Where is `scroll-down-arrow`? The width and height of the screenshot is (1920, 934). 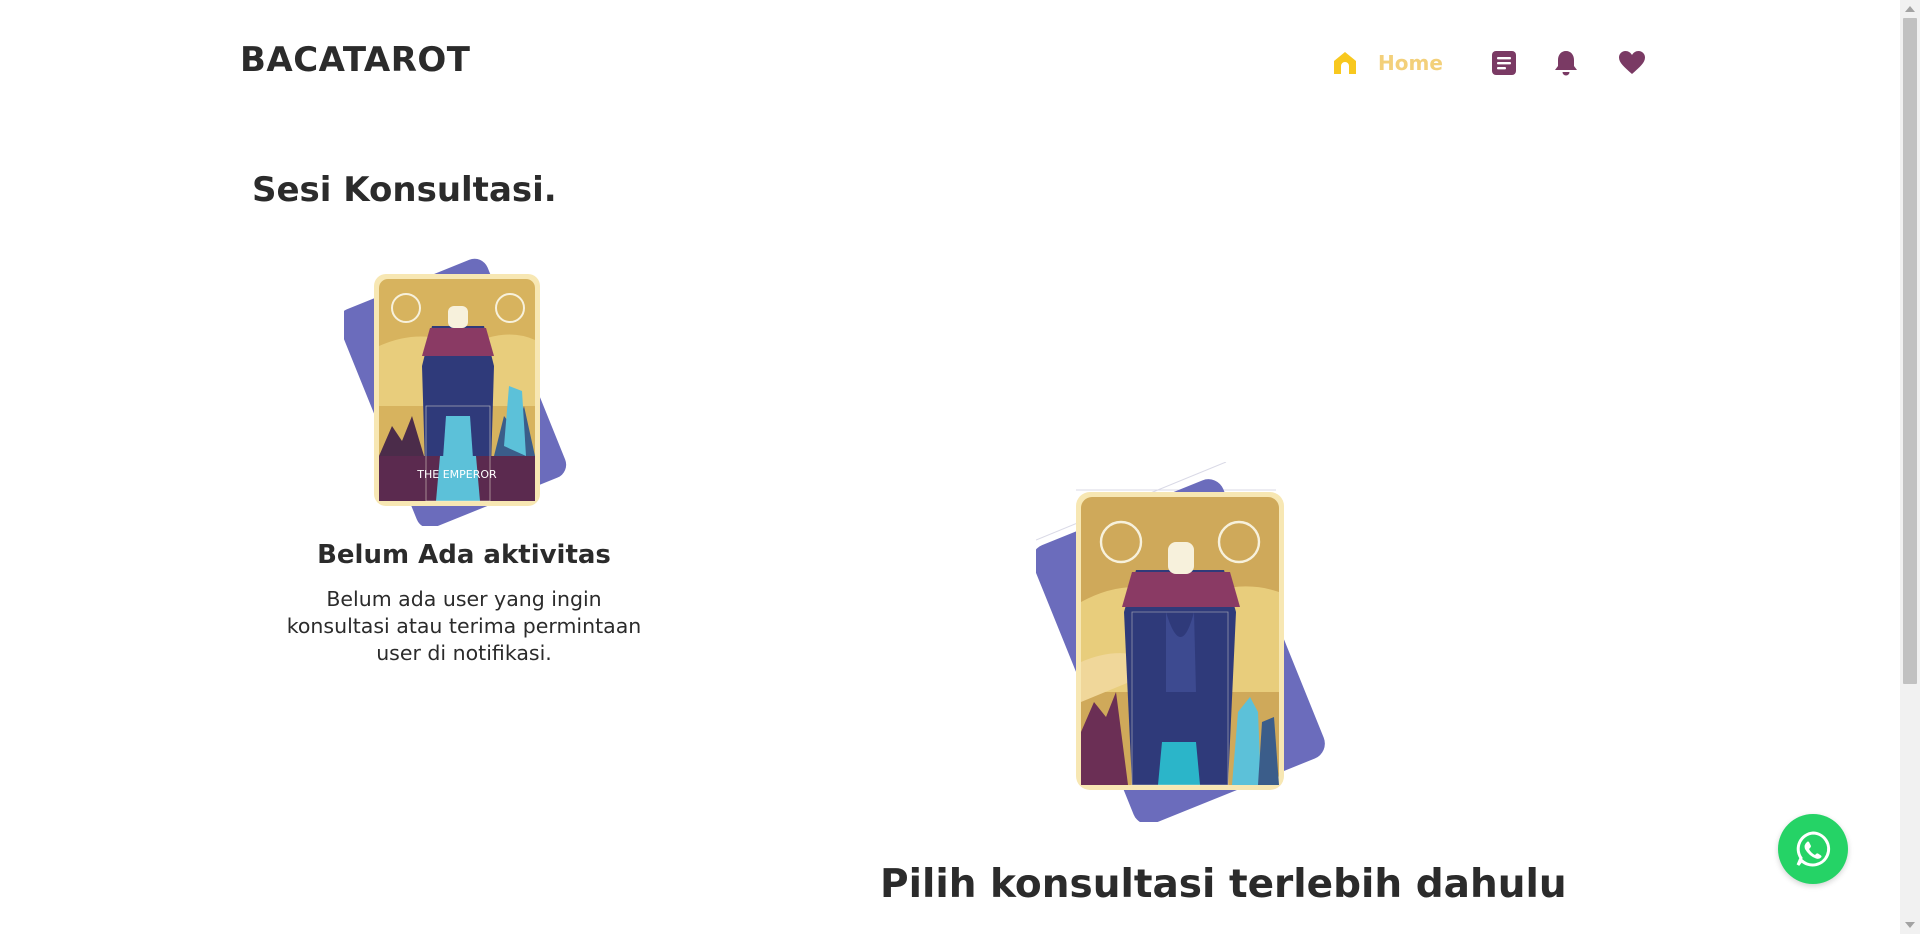 scroll-down-arrow is located at coordinates (1910, 925).